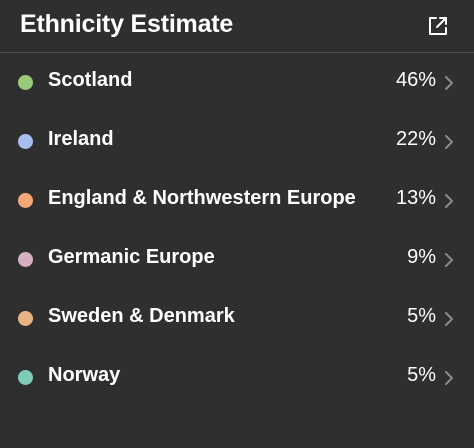  Describe the element at coordinates (421, 257) in the screenshot. I see `region-percent: 9%` at that location.